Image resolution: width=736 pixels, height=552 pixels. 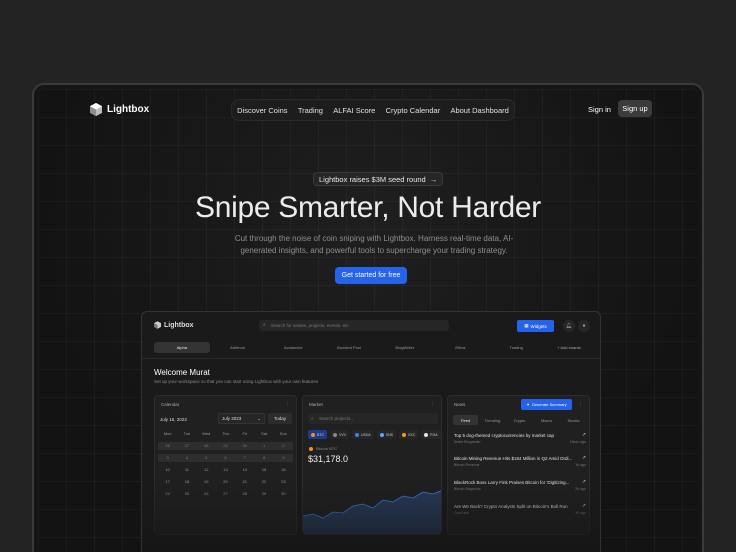 I want to click on coin-chip: SNS, so click(x=386, y=434).